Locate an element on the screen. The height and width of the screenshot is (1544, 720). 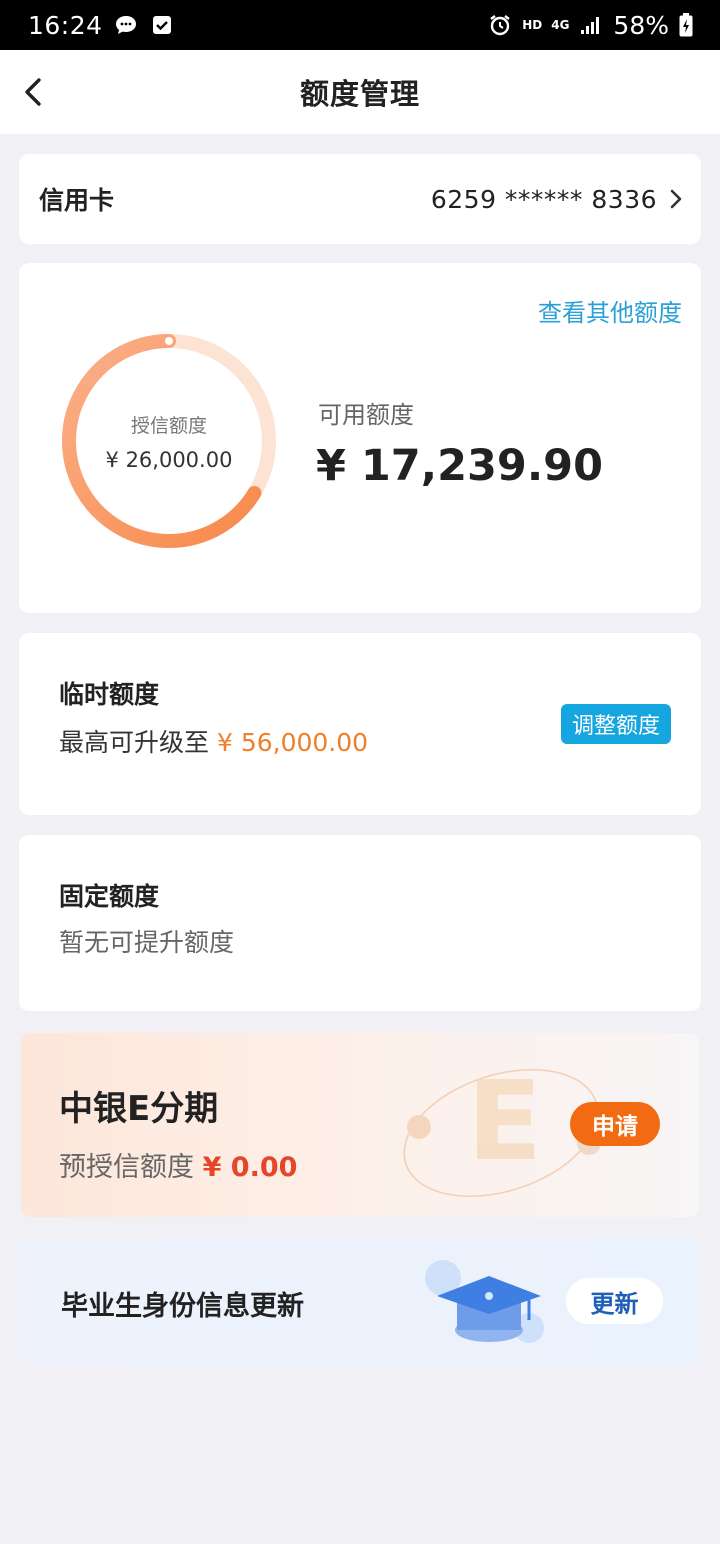
navigation-bar: 额度管理 is located at coordinates (360, 92).